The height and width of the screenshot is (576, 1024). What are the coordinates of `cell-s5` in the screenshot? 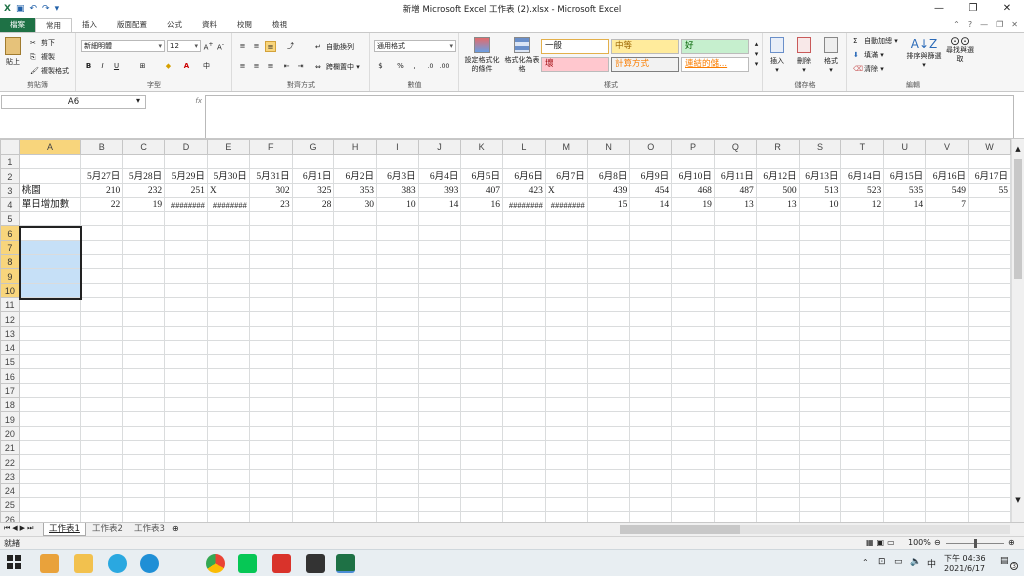 It's located at (820, 219).